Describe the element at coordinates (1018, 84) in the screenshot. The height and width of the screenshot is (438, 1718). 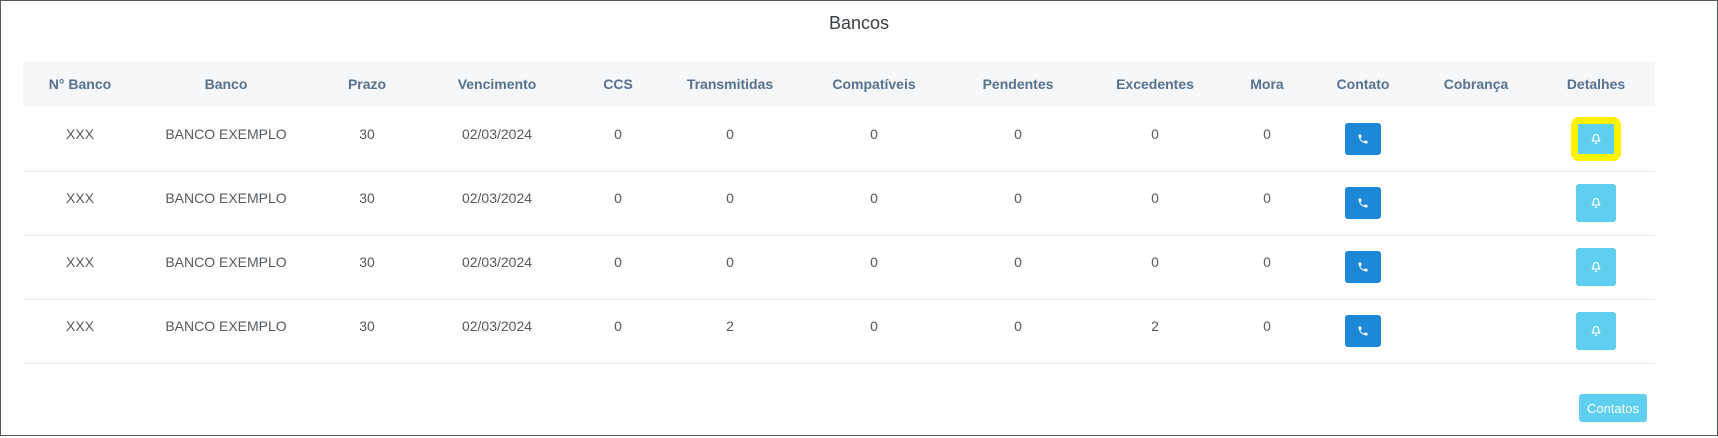
I see `header-pendentes: Pendentes` at that location.